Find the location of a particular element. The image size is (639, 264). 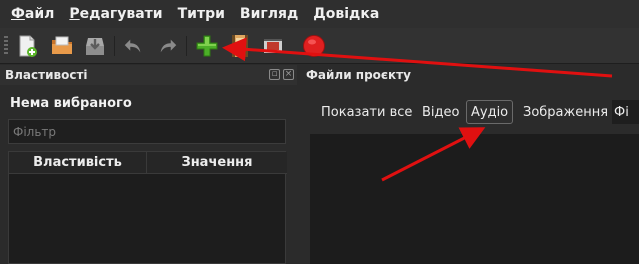

film-strip-button is located at coordinates (240, 46).